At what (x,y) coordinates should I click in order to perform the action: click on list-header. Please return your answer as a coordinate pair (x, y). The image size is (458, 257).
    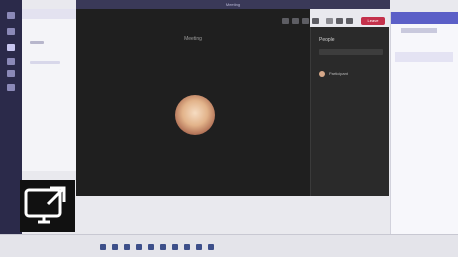
    Looking at the image, I should click on (49, 14).